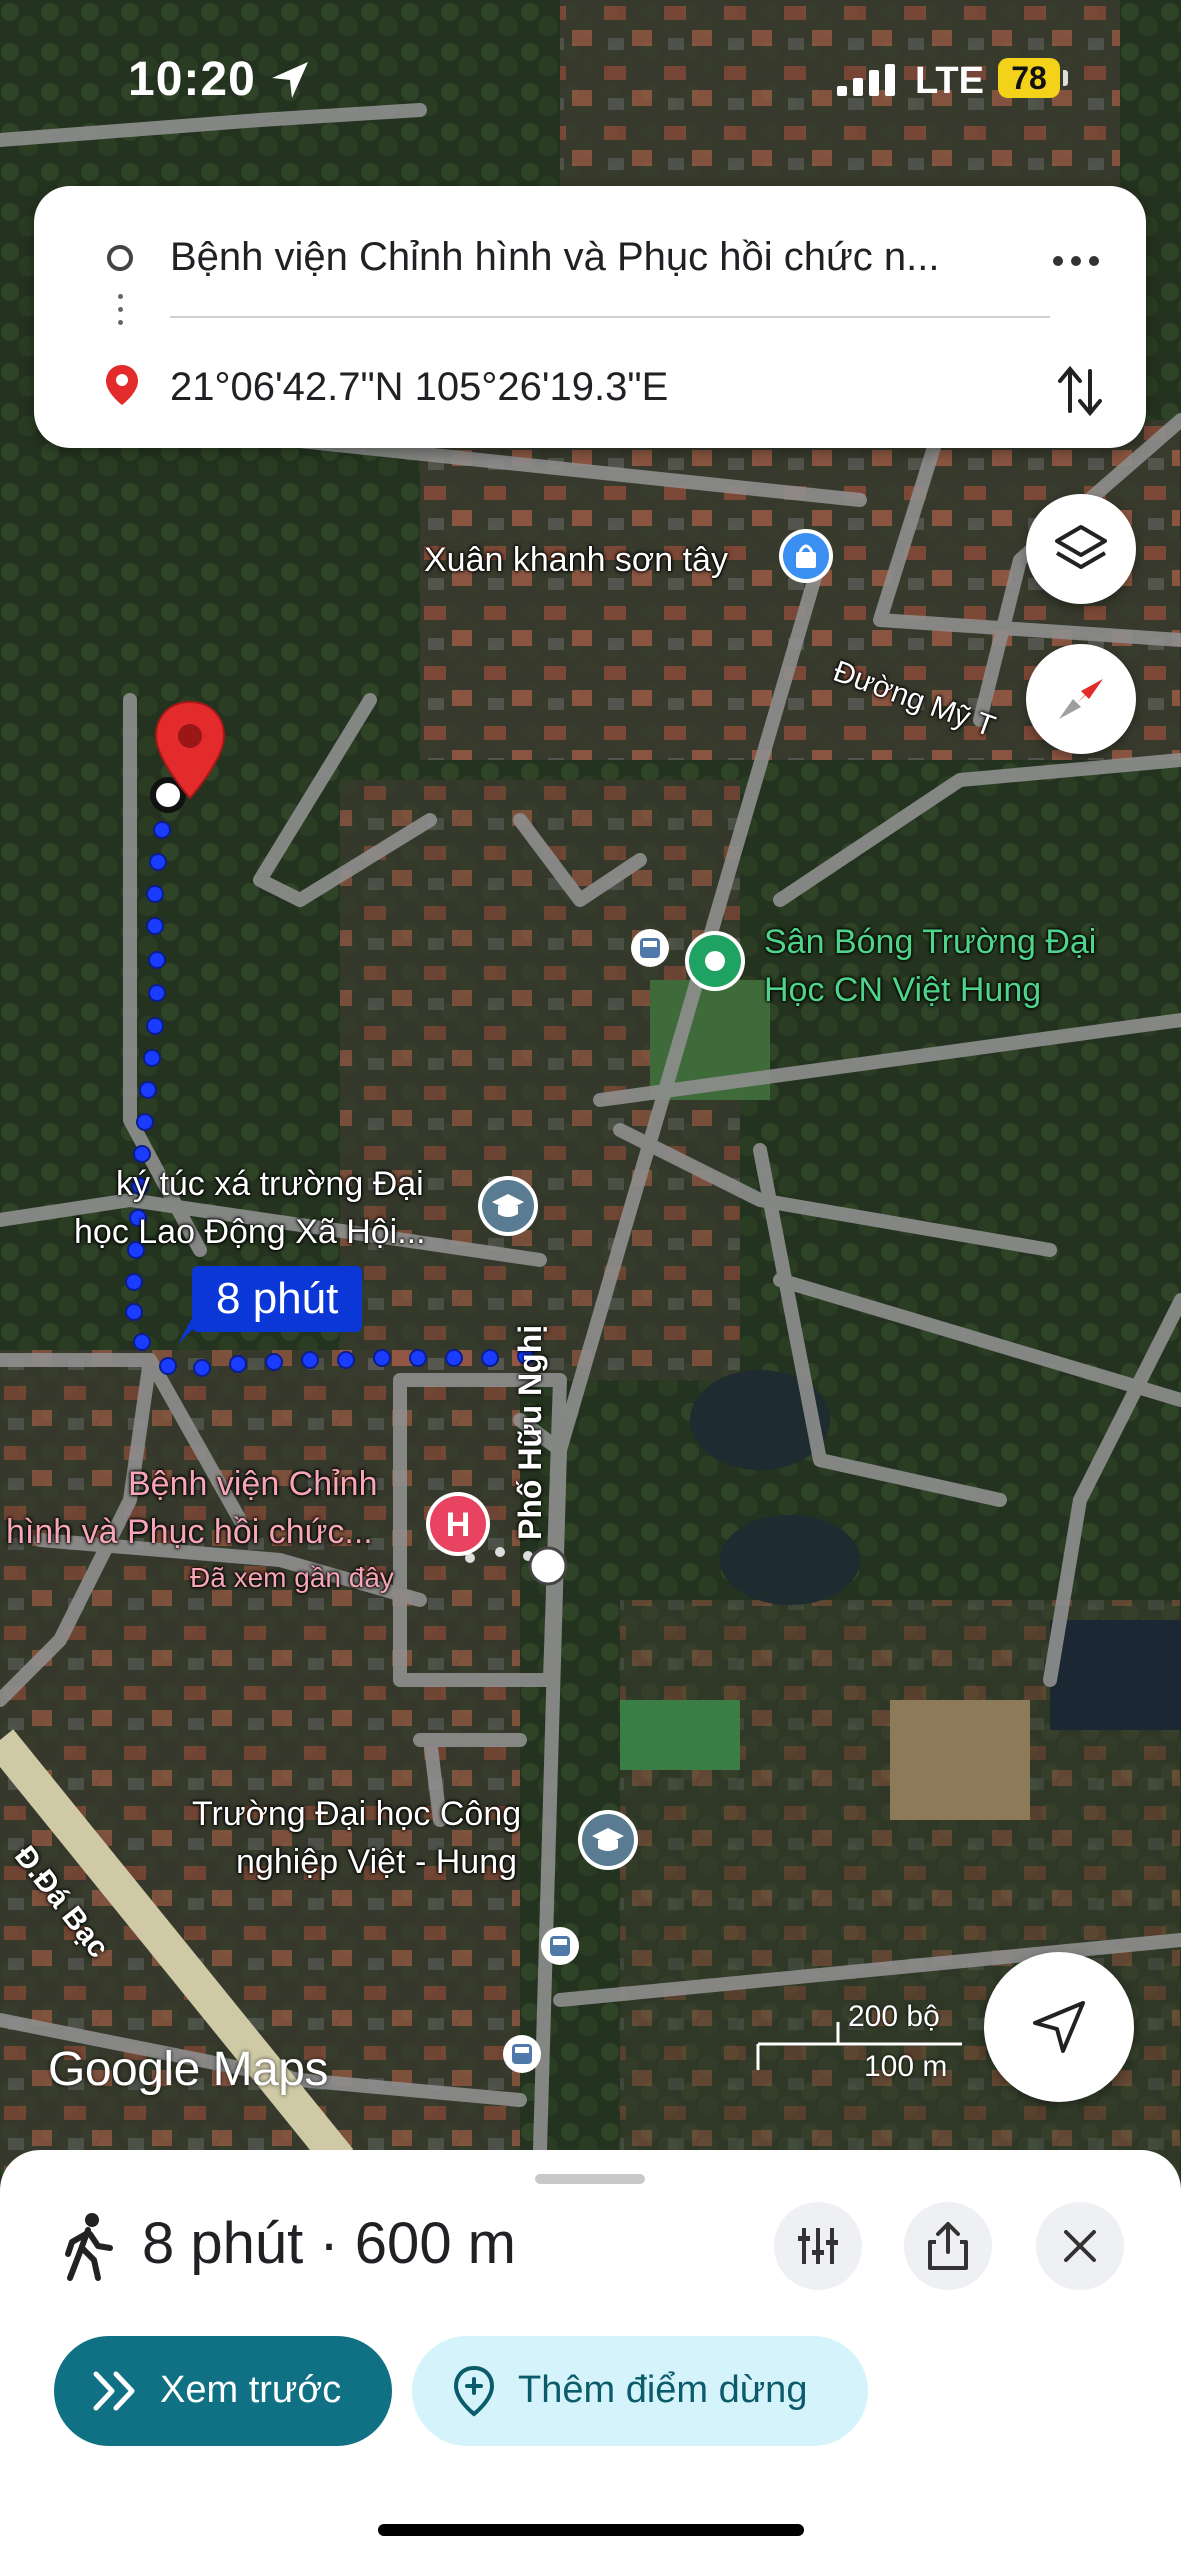 This screenshot has height=2560, width=1181. I want to click on route-connector-dots, so click(121, 313).